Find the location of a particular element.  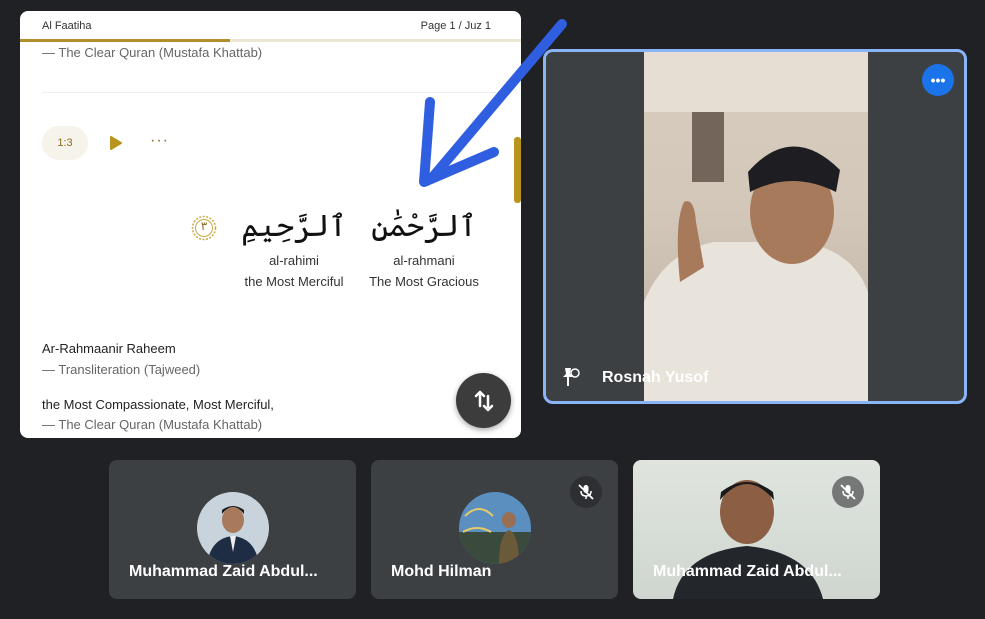

word-al-rahimi: ٱلرَّحِيمِ al-rahimi the Most Merciful is located at coordinates (294, 249).